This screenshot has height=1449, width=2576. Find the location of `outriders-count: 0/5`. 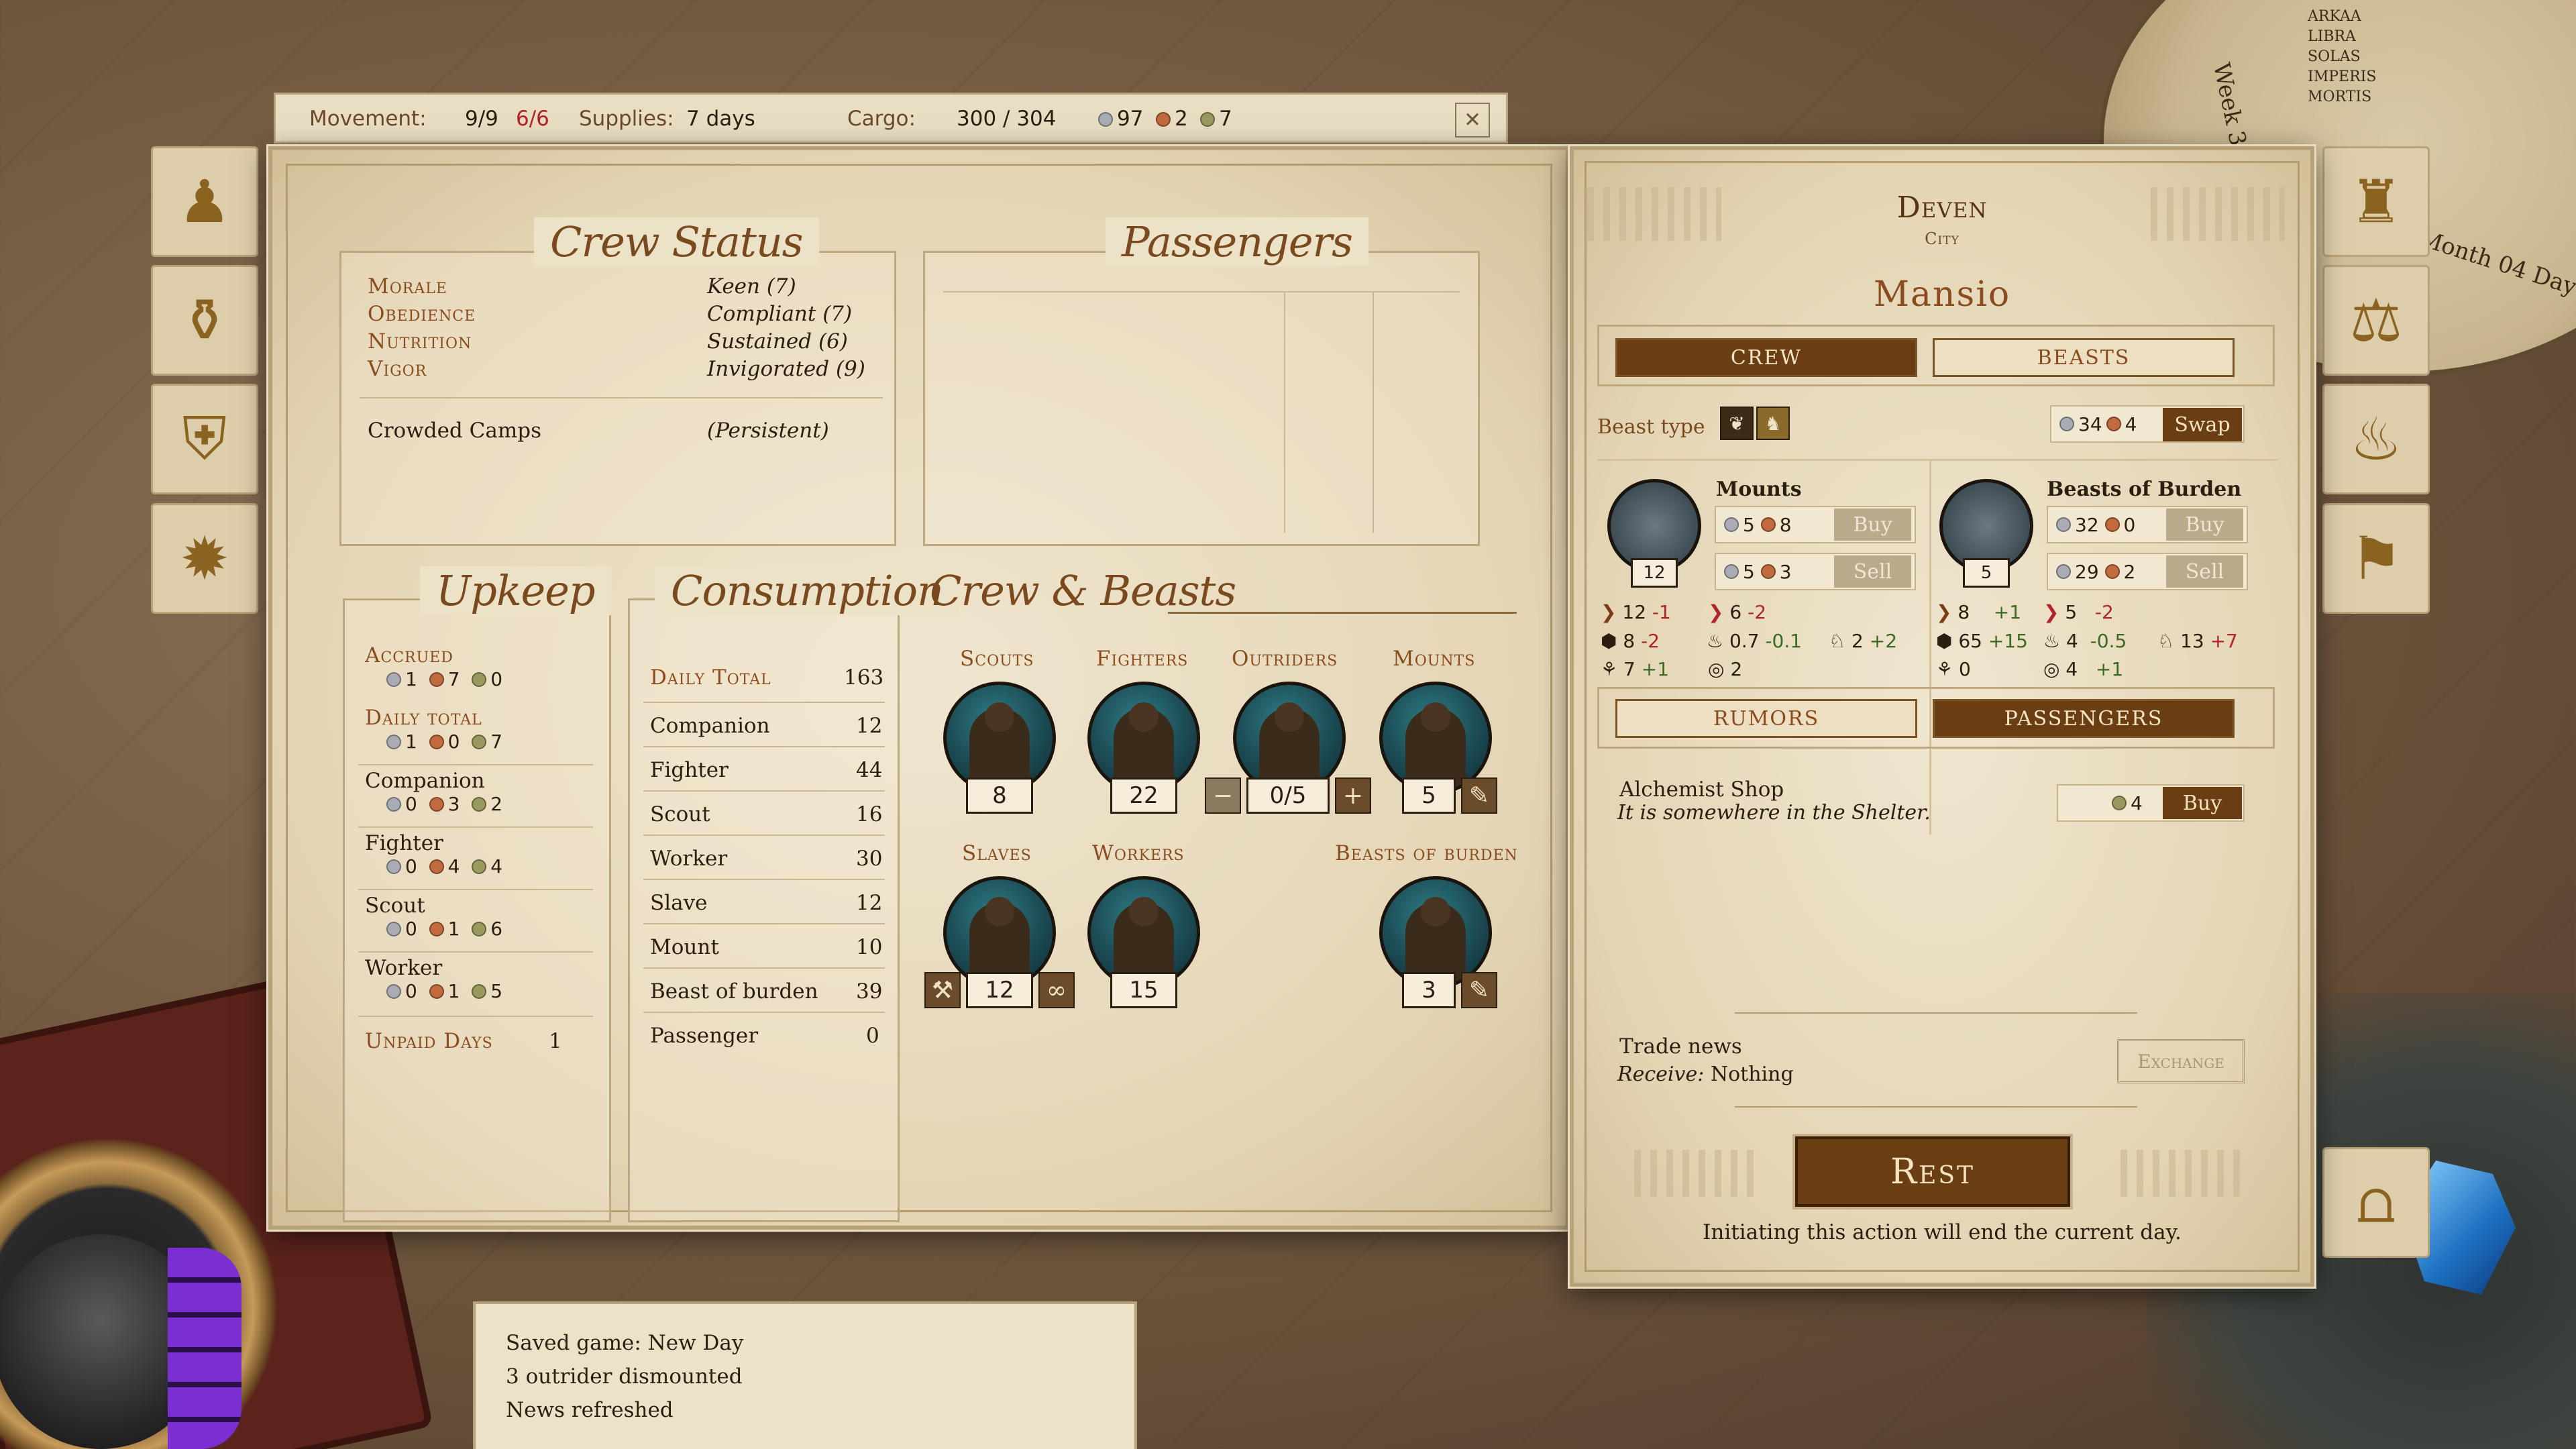

outriders-count: 0/5 is located at coordinates (1288, 795).